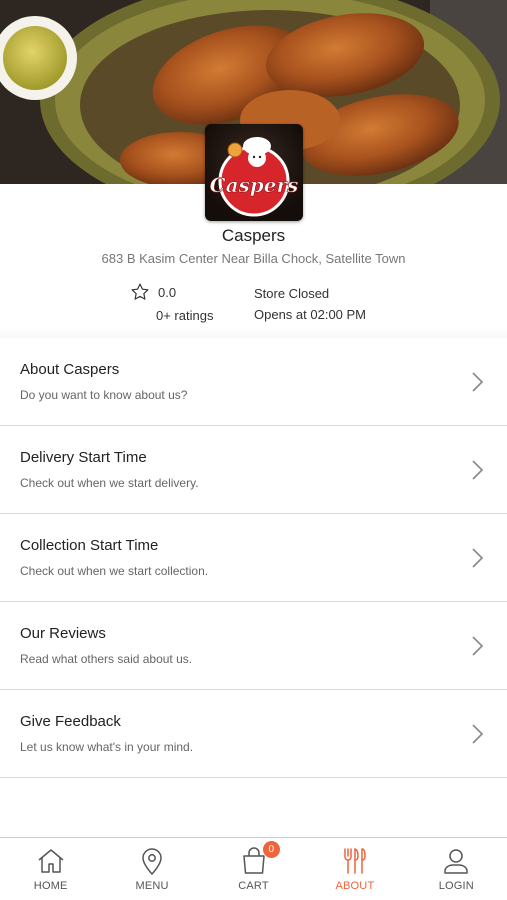  I want to click on star-icon, so click(140, 291).